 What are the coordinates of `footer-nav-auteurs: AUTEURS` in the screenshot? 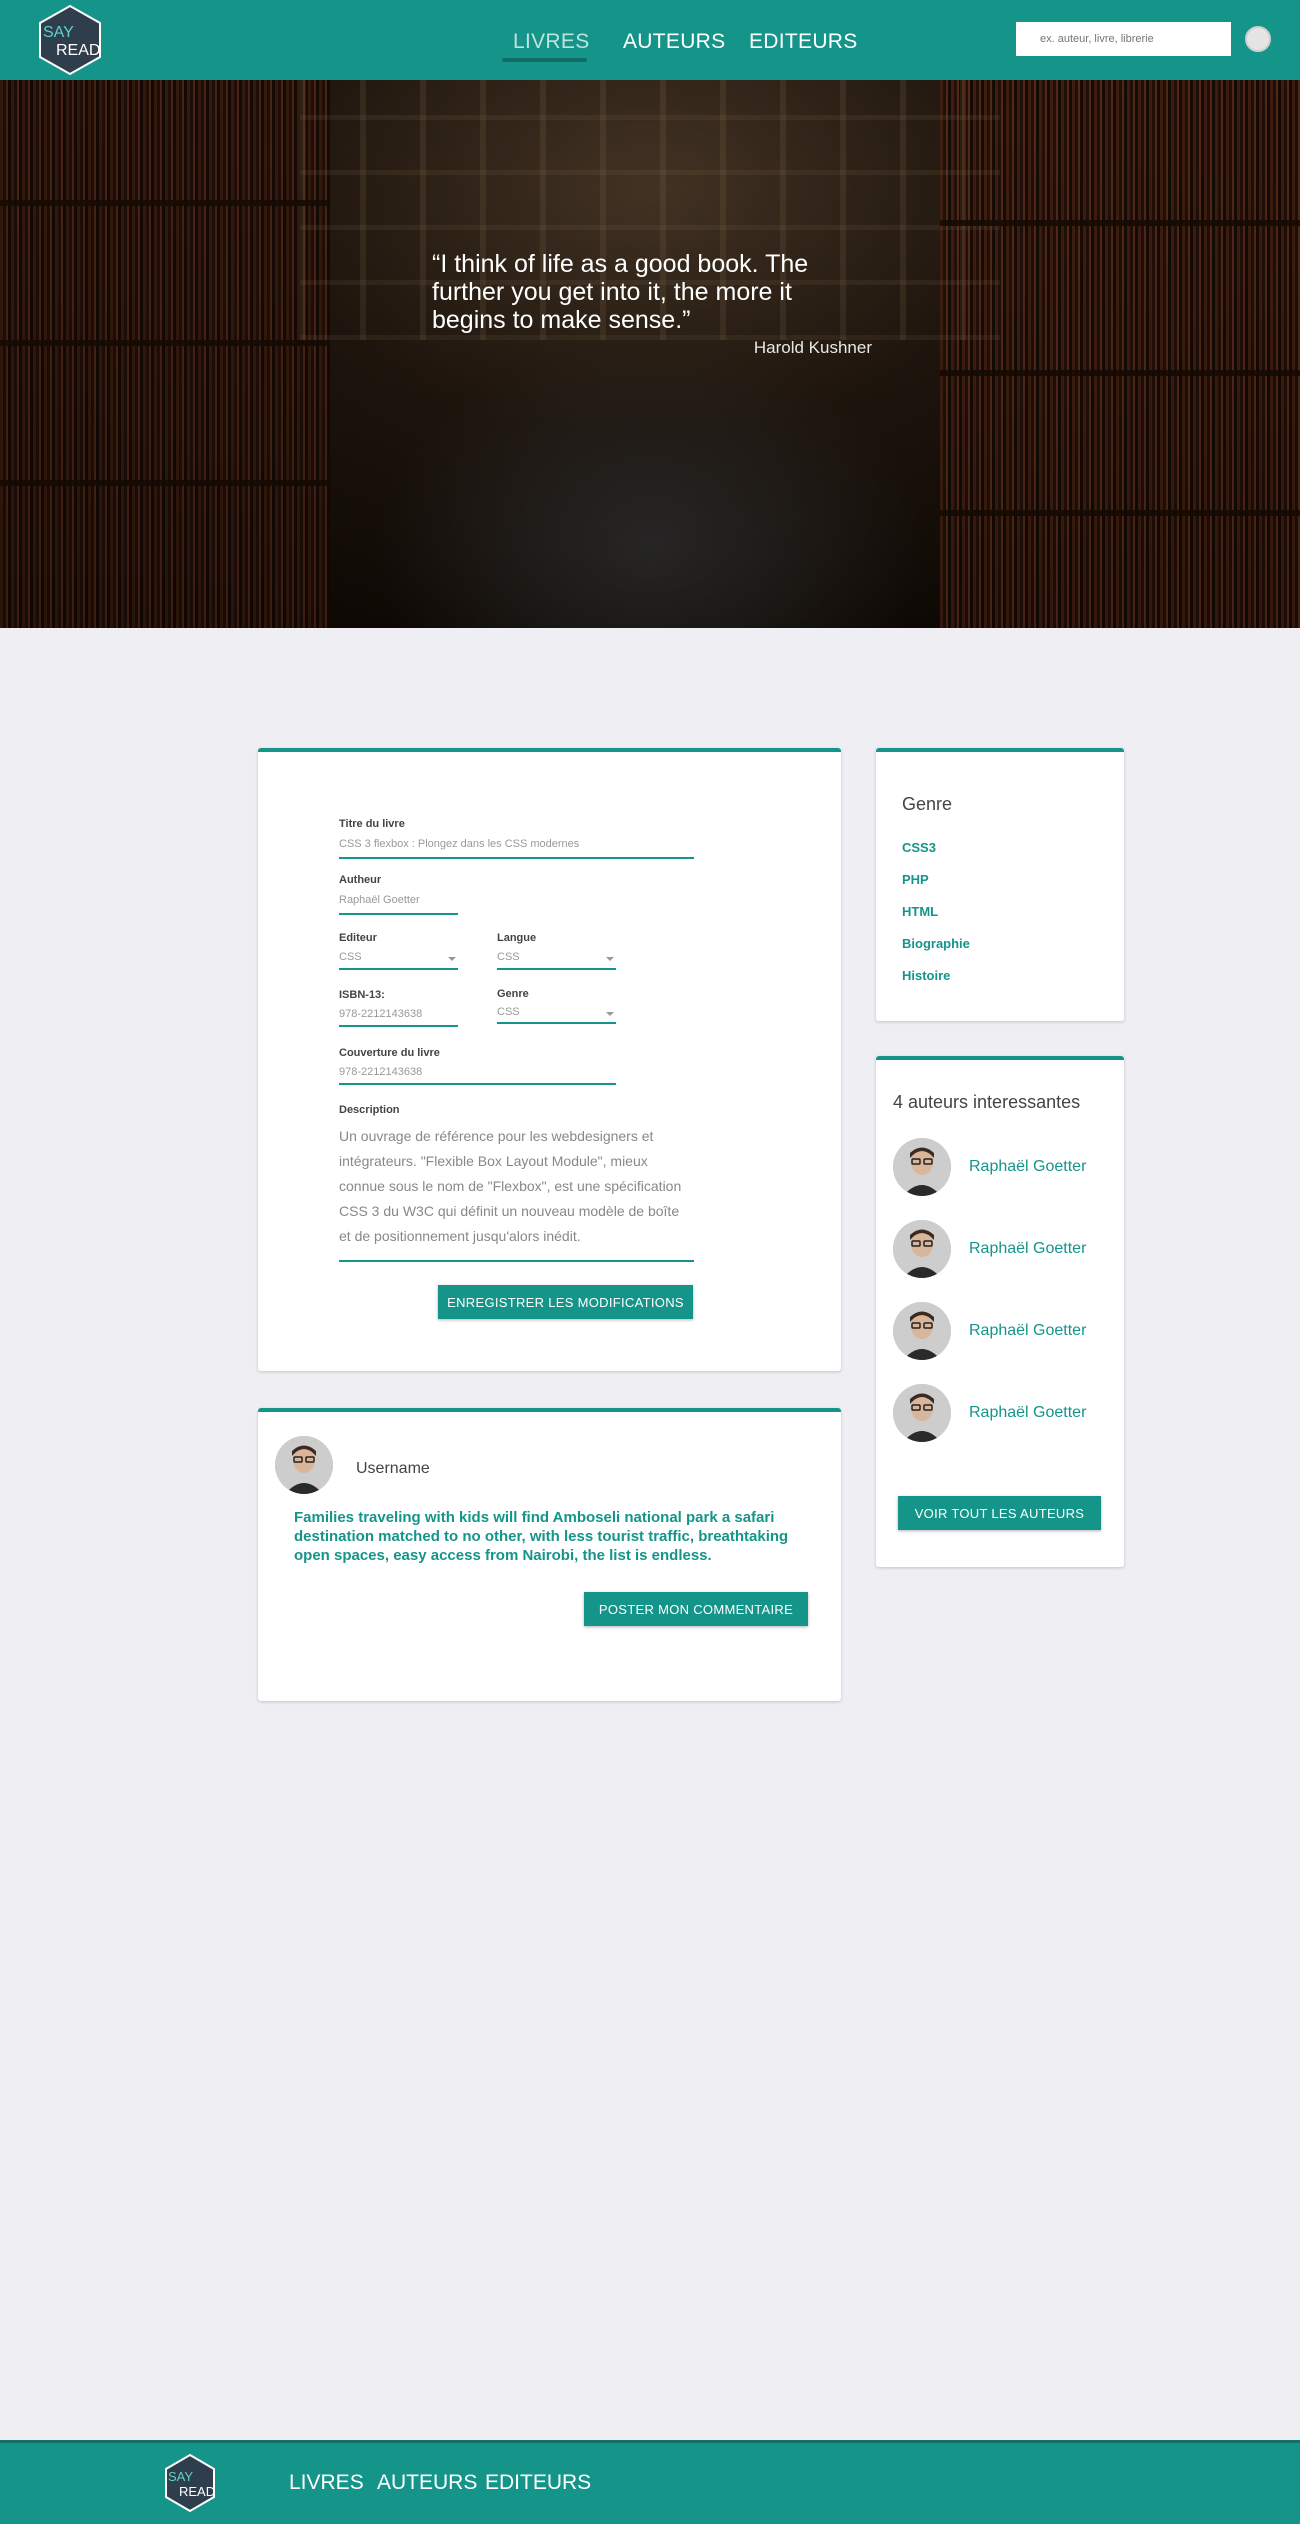 It's located at (427, 2483).